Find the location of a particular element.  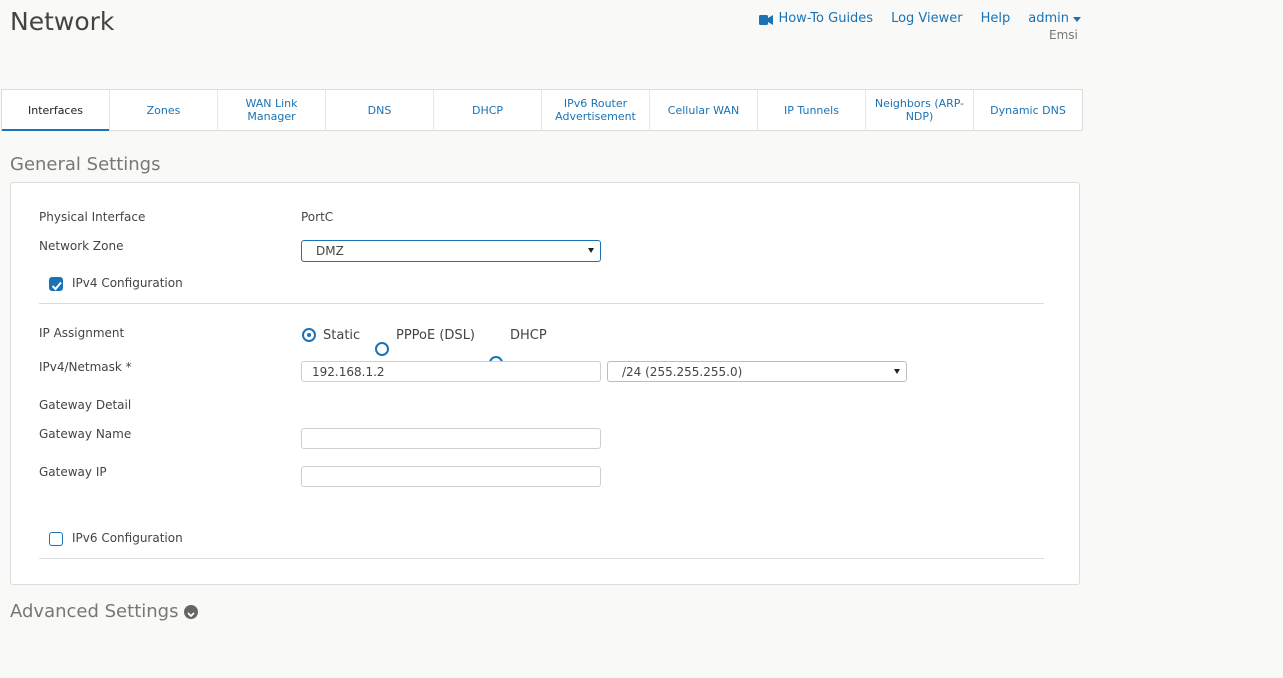

general-settings-title: General Settings is located at coordinates (85, 164).